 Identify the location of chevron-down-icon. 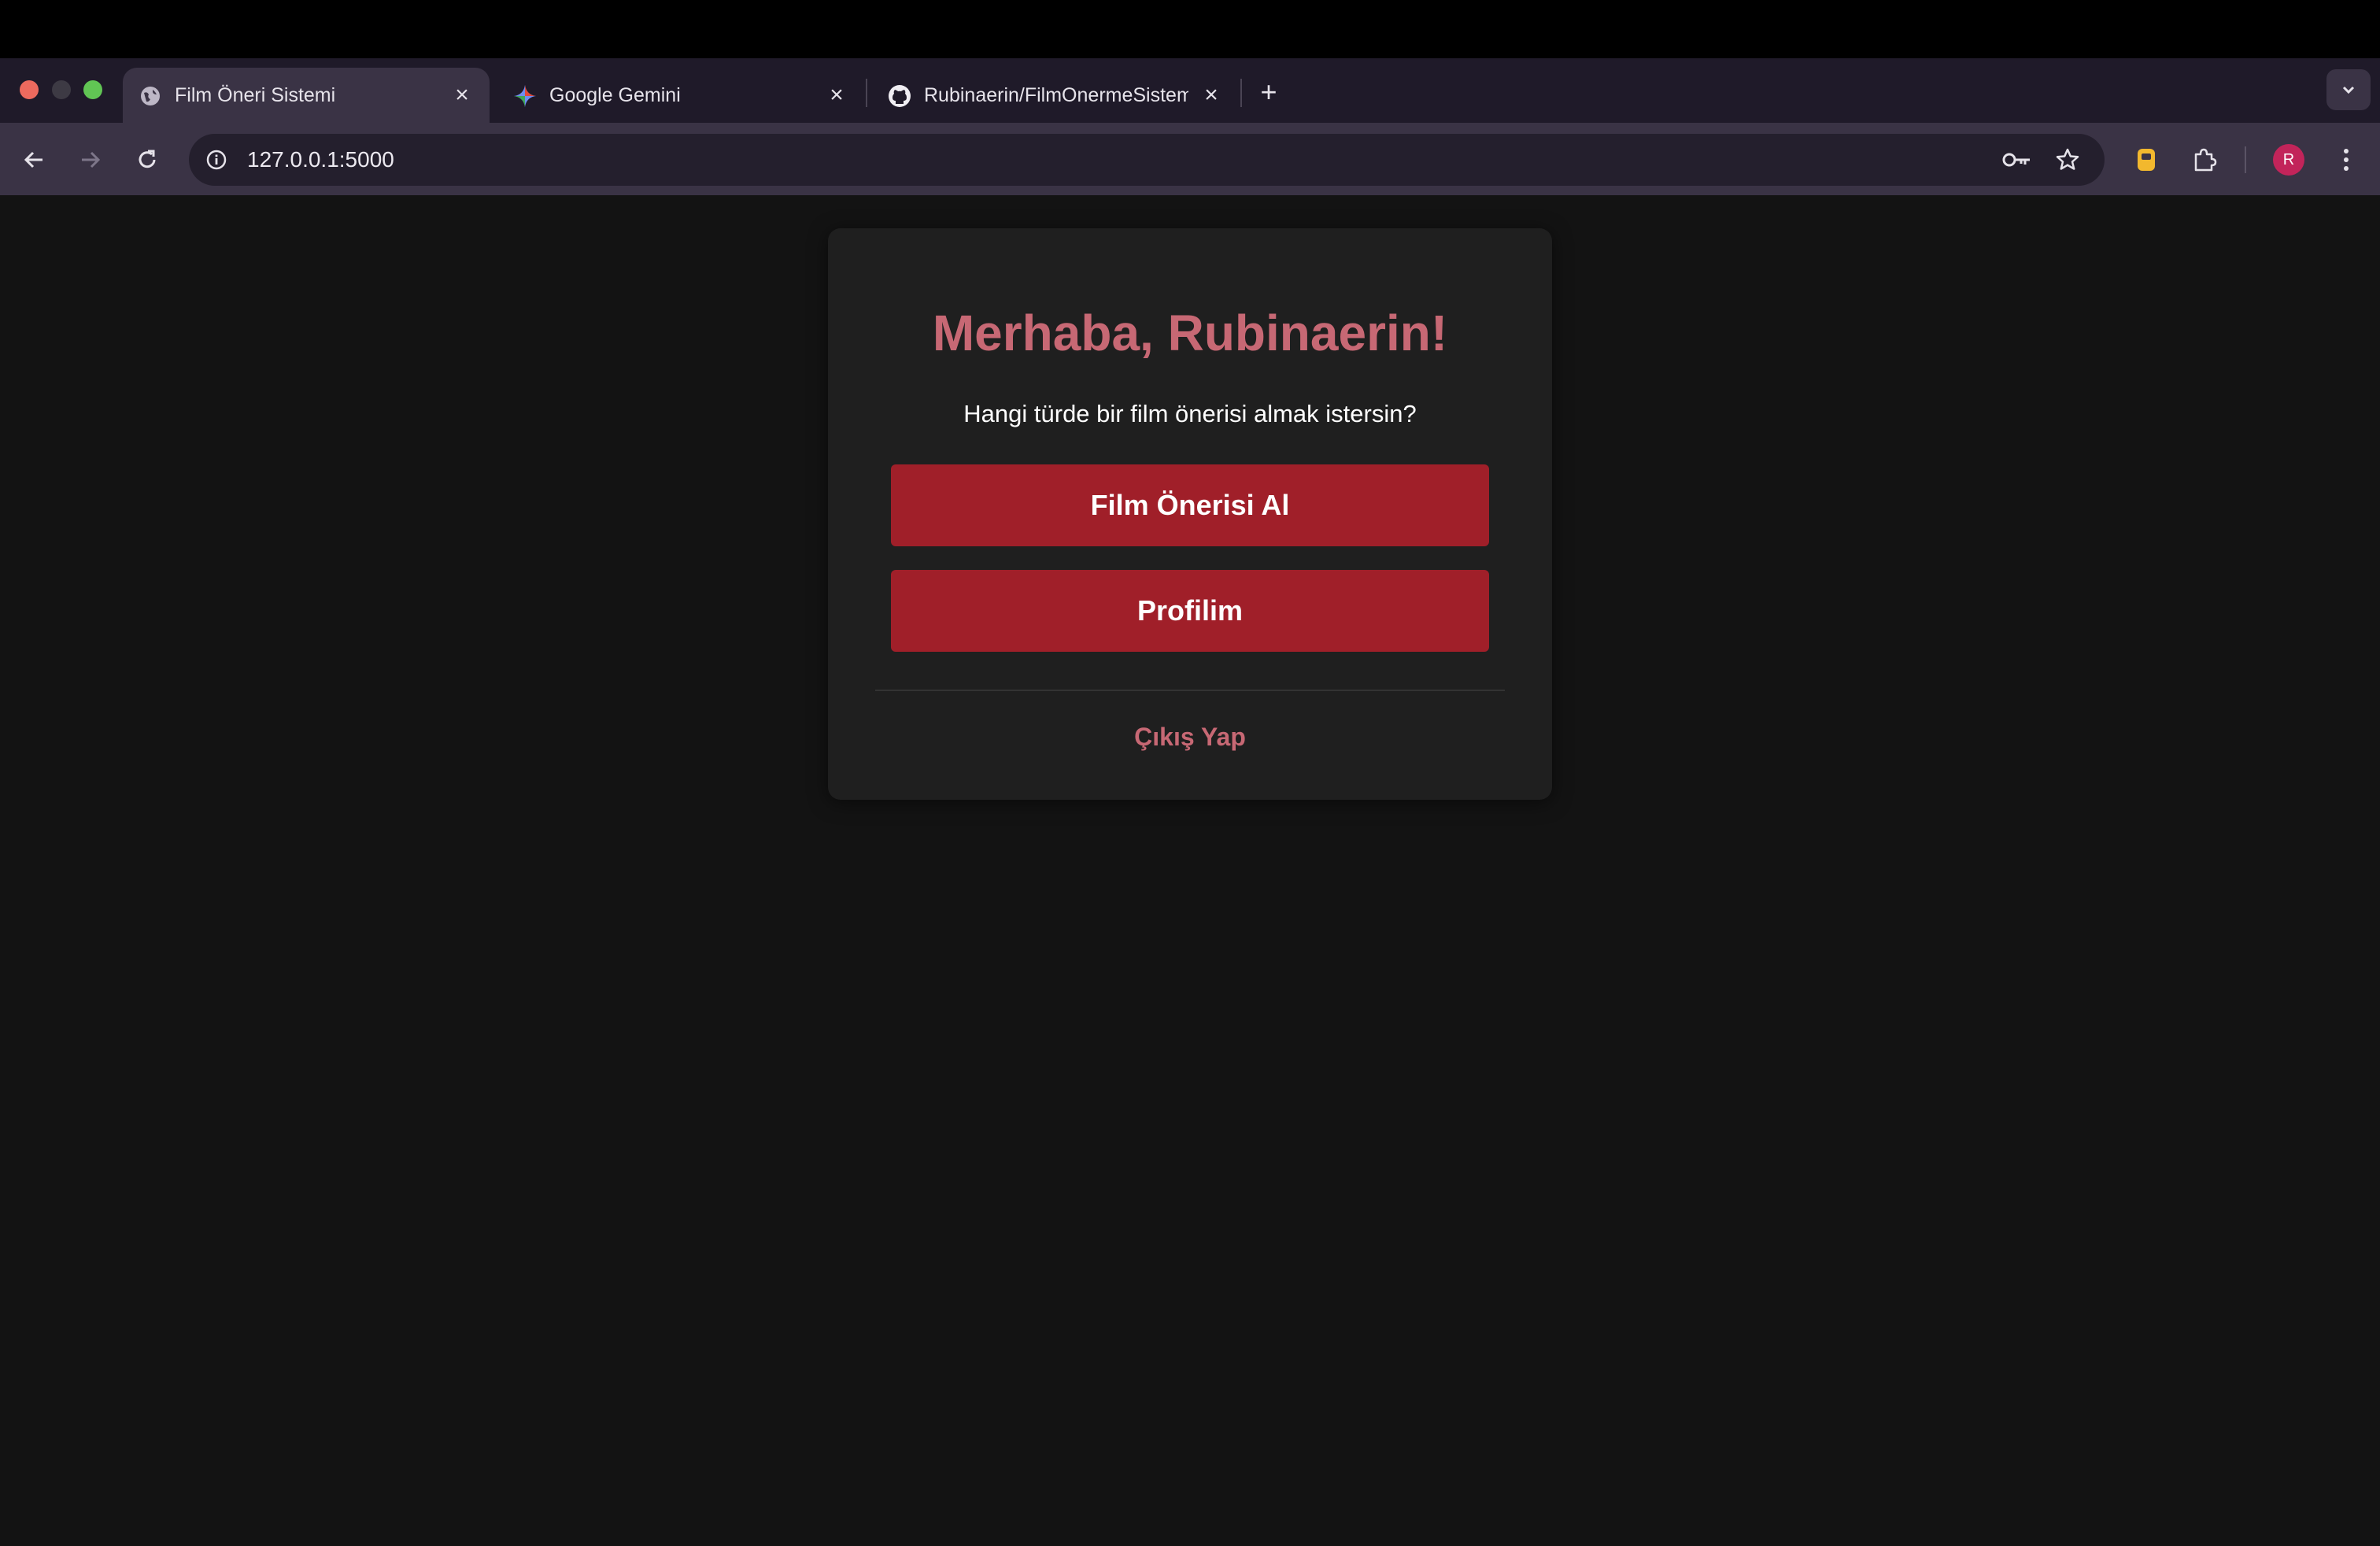
(2348, 90).